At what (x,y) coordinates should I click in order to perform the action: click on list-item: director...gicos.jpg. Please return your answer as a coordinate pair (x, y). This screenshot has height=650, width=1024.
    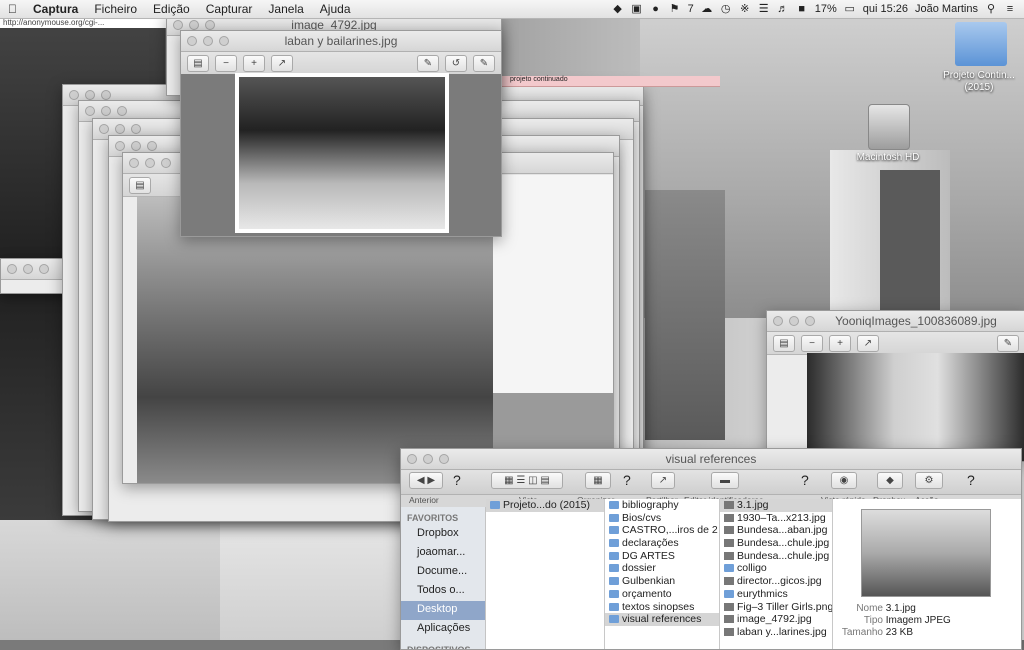
    Looking at the image, I should click on (776, 581).